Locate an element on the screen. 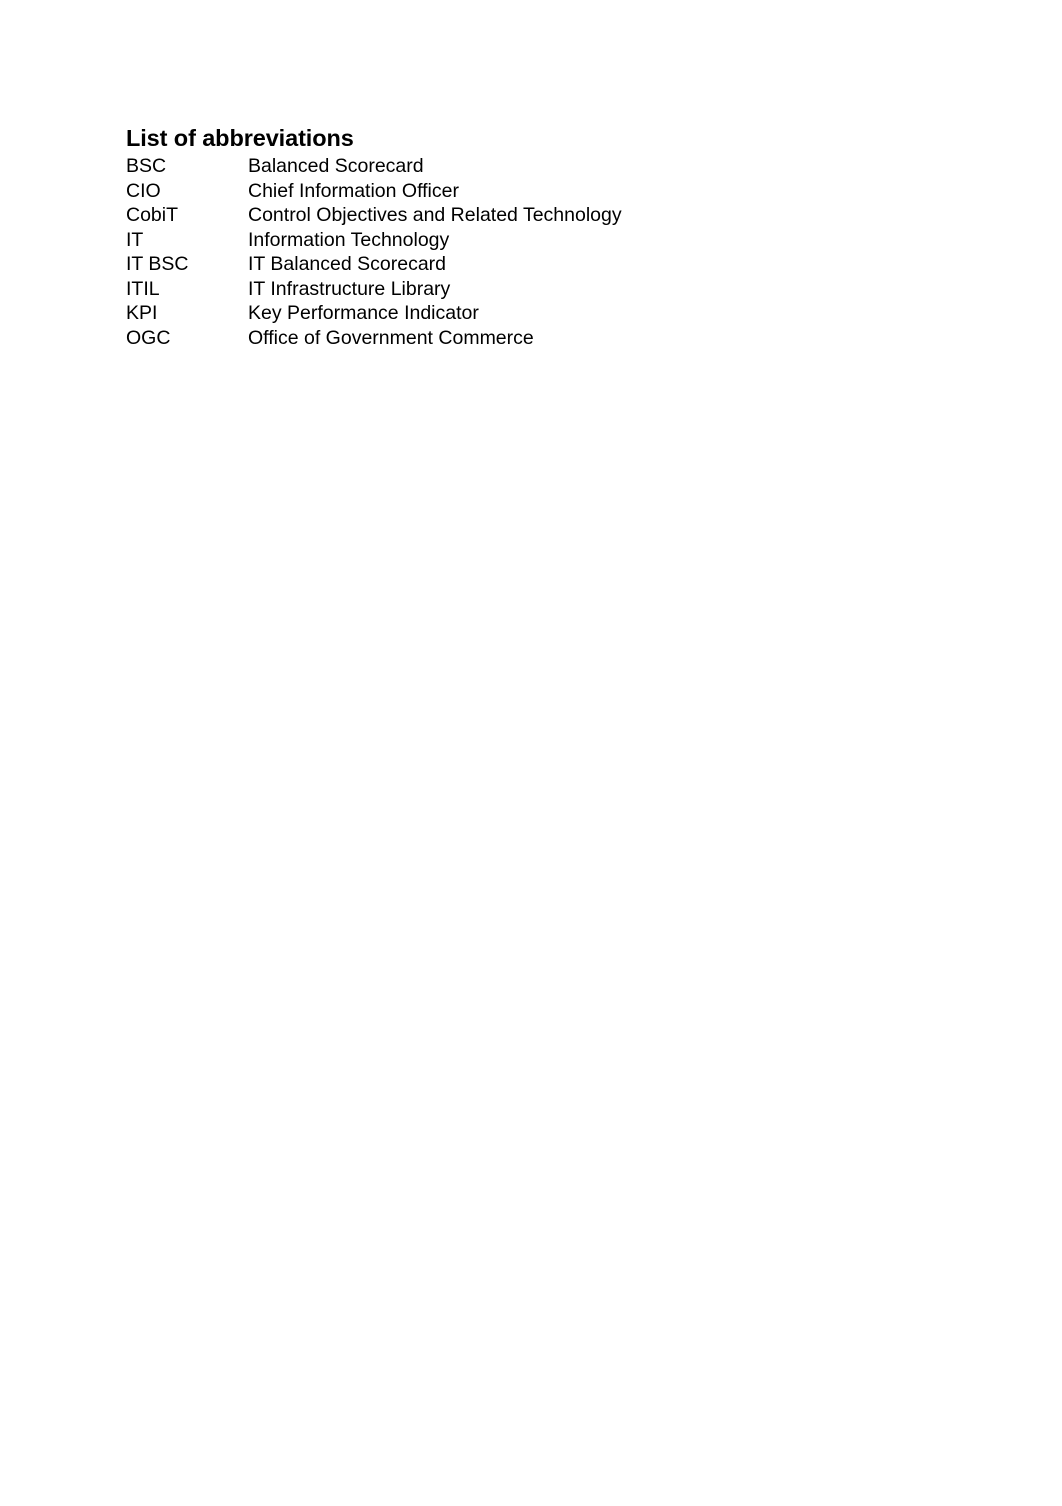 The height and width of the screenshot is (1506, 1062). list-item: CIO Chief Information Officer is located at coordinates (536, 191).